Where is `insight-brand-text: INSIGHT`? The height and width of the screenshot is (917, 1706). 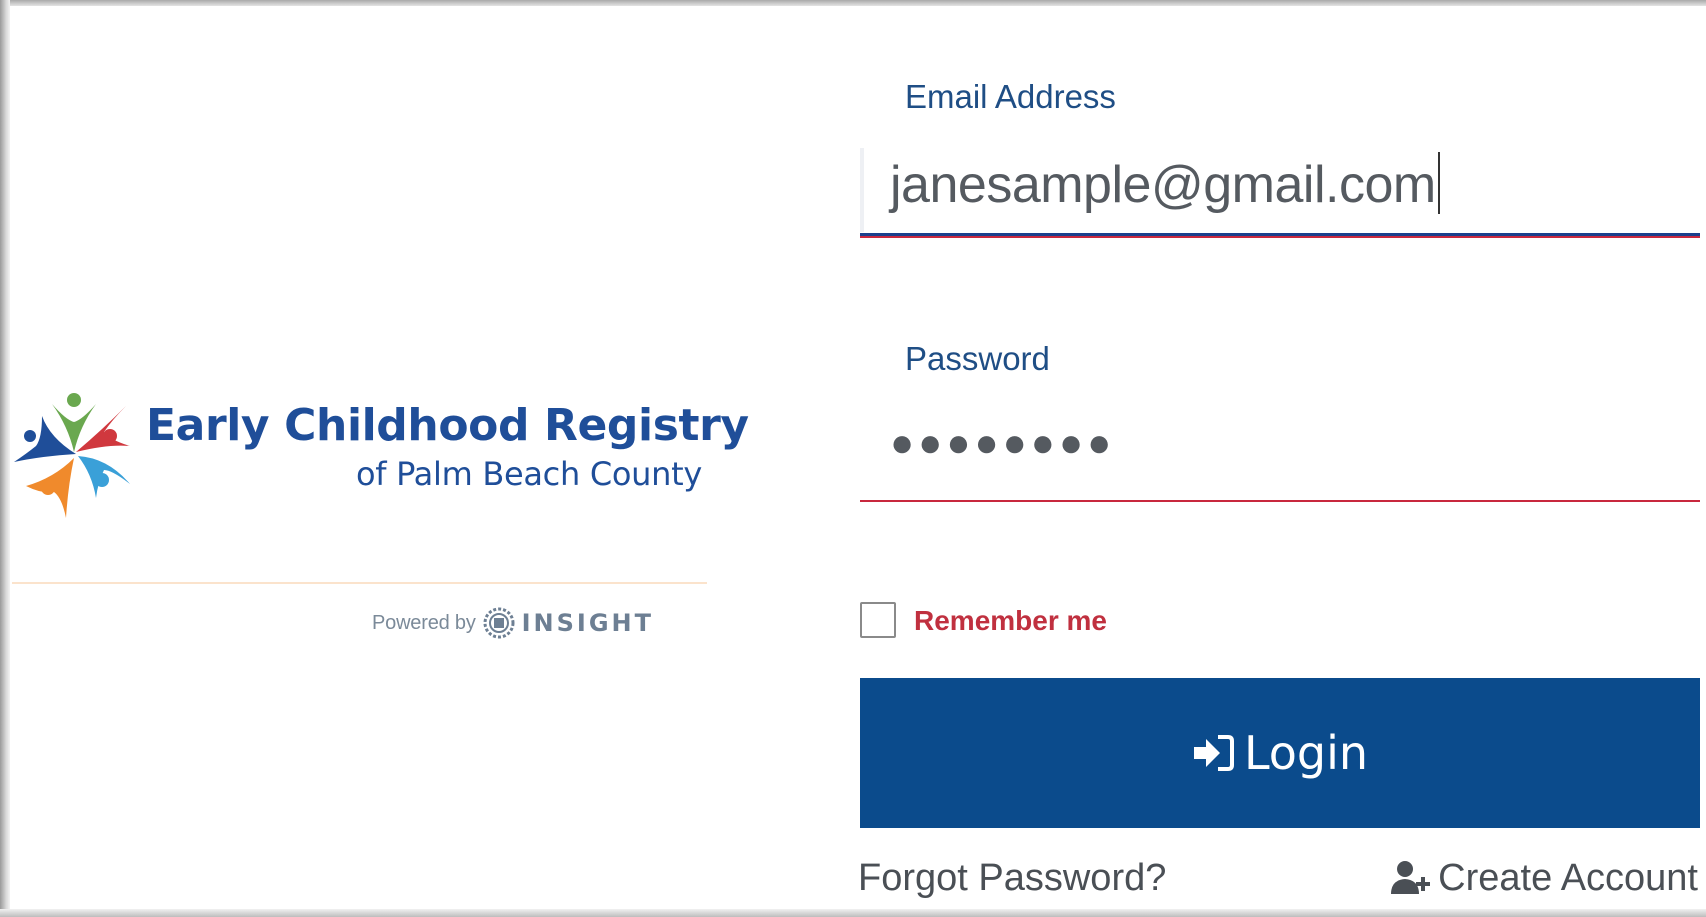 insight-brand-text: INSIGHT is located at coordinates (588, 623).